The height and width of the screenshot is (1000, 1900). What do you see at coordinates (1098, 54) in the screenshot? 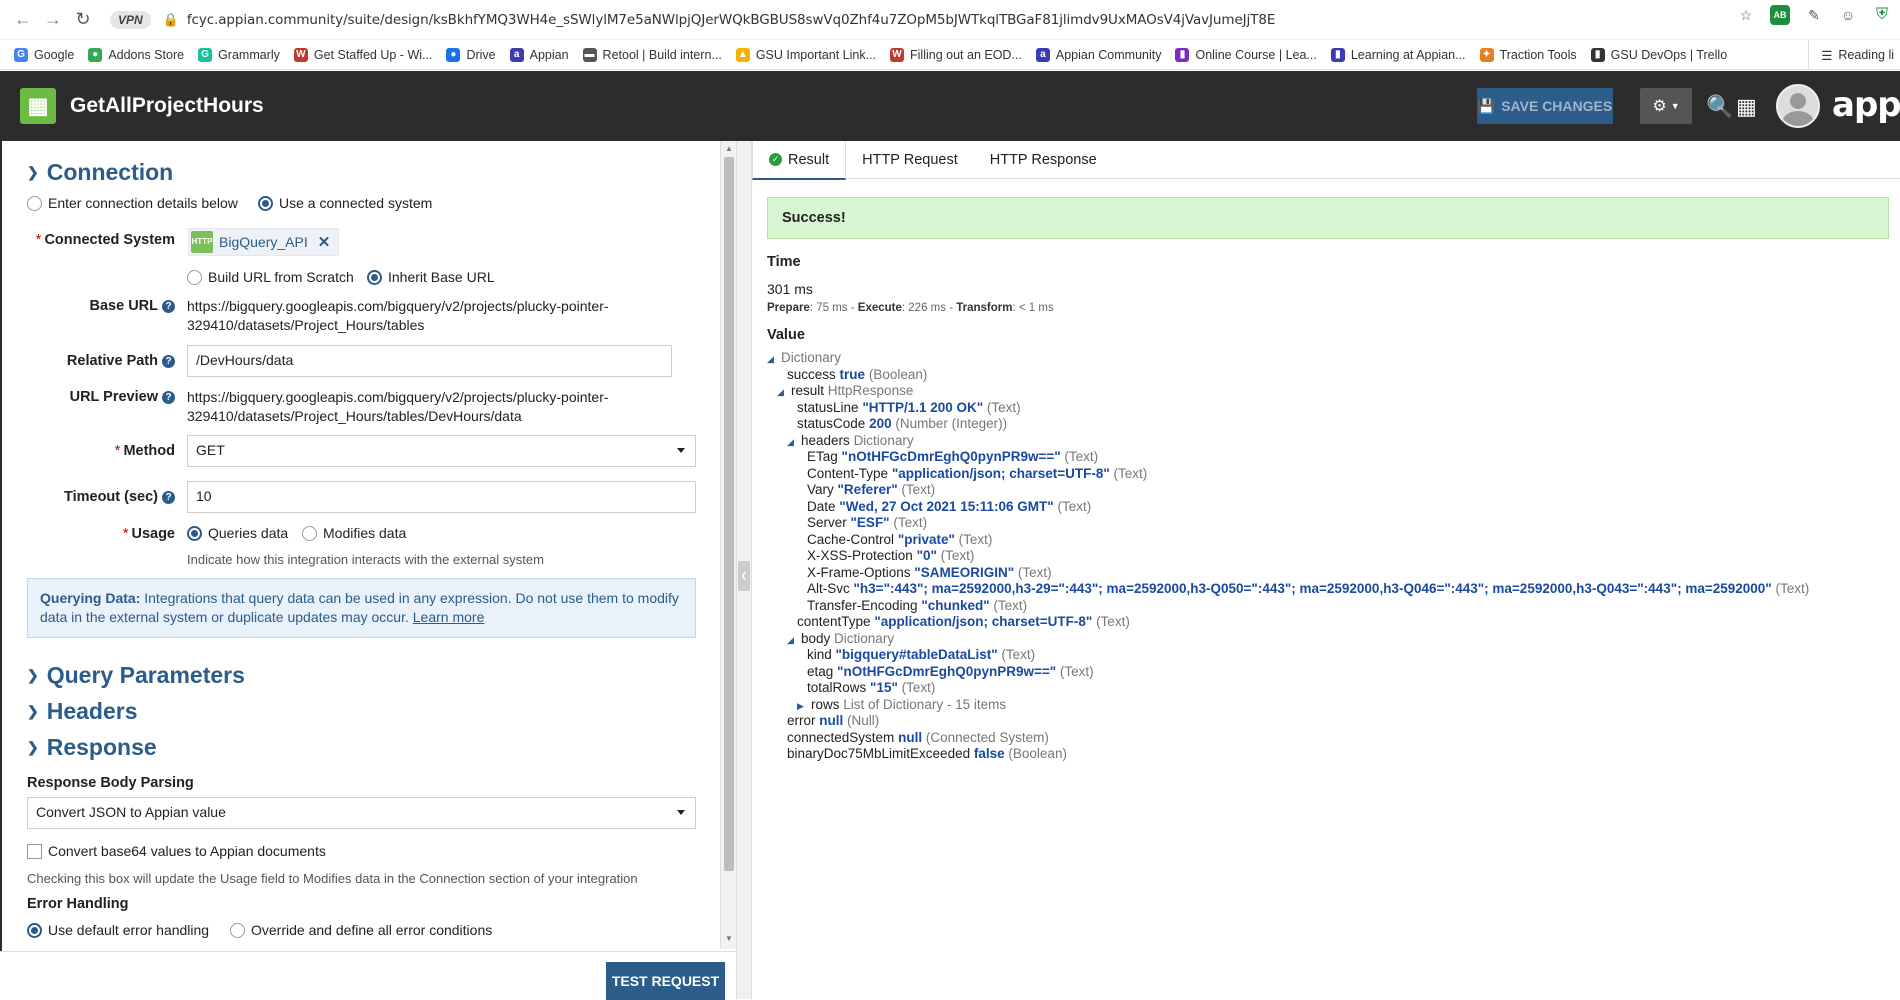
I see `bookmark-item: a Appian Community` at bounding box center [1098, 54].